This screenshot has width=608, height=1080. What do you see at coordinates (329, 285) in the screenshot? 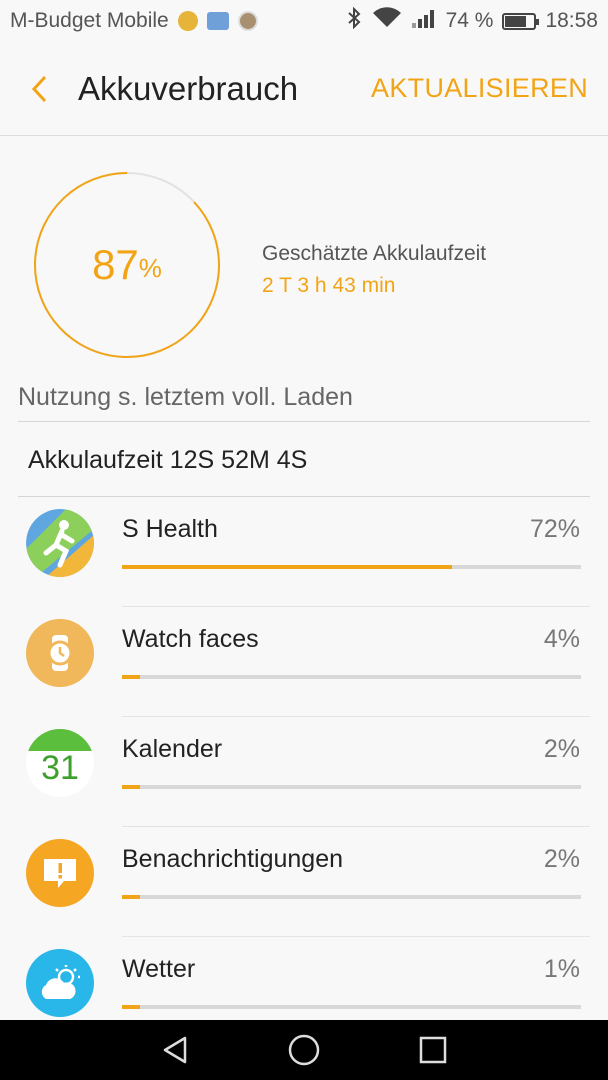
I see `estimate-value: 2 T 3 h 43 min` at bounding box center [329, 285].